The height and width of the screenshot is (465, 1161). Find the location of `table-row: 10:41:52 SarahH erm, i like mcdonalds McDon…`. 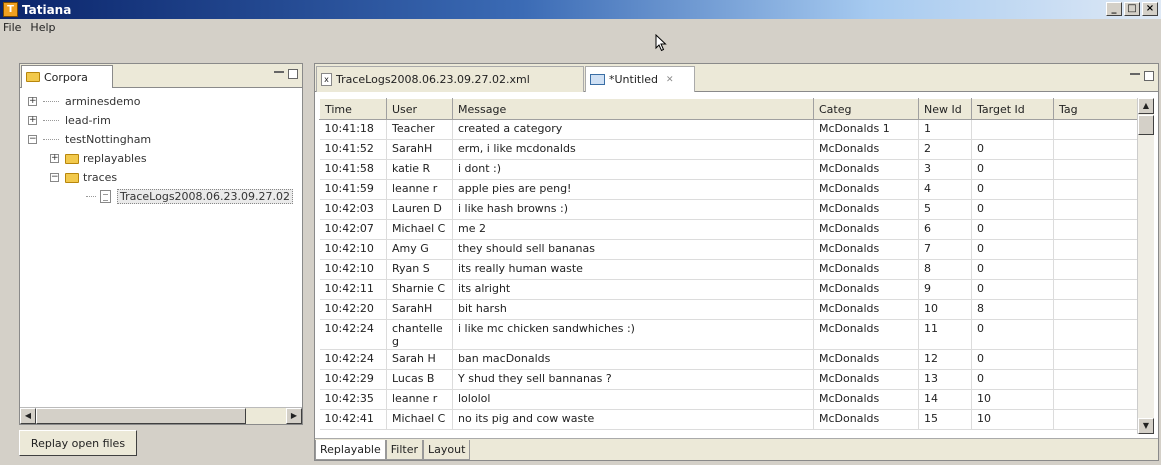

table-row: 10:41:52 SarahH erm, i like mcdonalds McDon… is located at coordinates (729, 149).